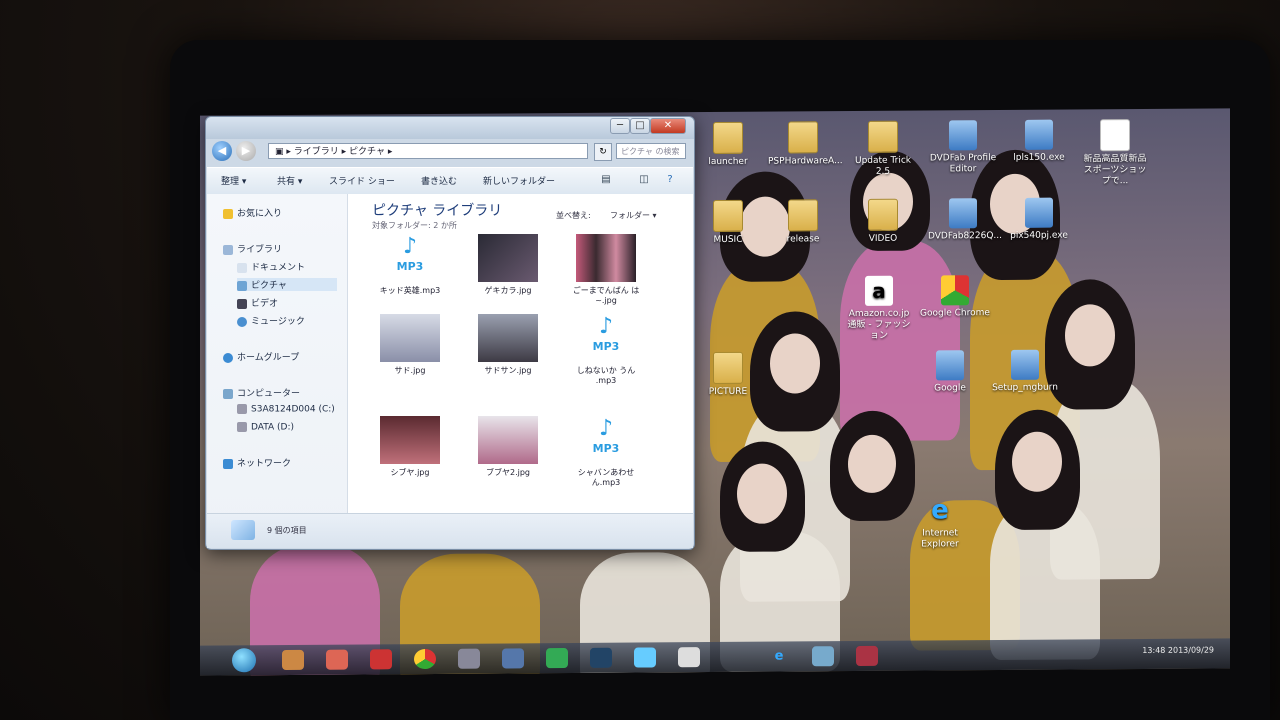 This screenshot has width=1280, height=720. I want to click on nav-favorites: お気に入り, so click(252, 212).